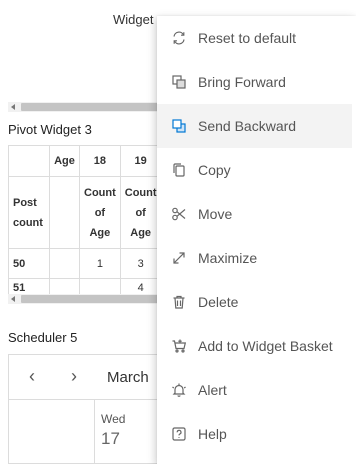  What do you see at coordinates (242, 82) in the screenshot?
I see `menu-item-label: Bring Forward` at bounding box center [242, 82].